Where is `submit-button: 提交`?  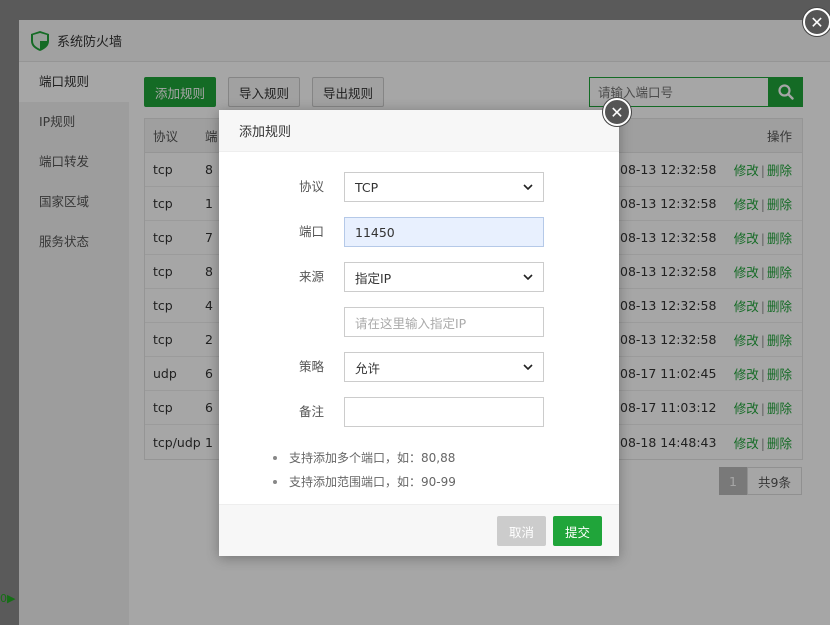 submit-button: 提交 is located at coordinates (578, 531).